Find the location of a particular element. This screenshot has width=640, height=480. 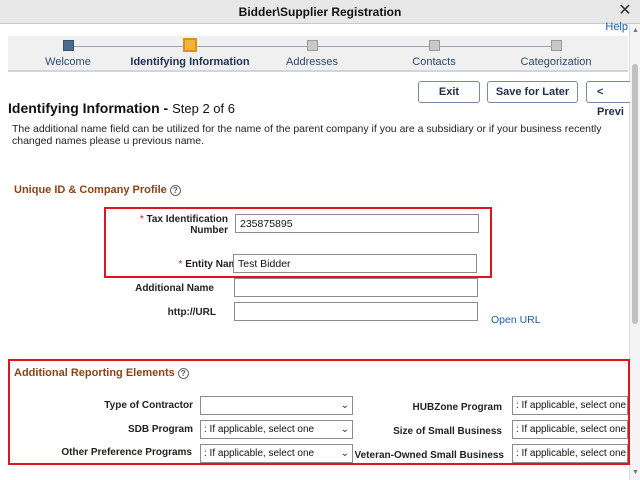

type-of-contractor-select: ⌄ is located at coordinates (276, 405).